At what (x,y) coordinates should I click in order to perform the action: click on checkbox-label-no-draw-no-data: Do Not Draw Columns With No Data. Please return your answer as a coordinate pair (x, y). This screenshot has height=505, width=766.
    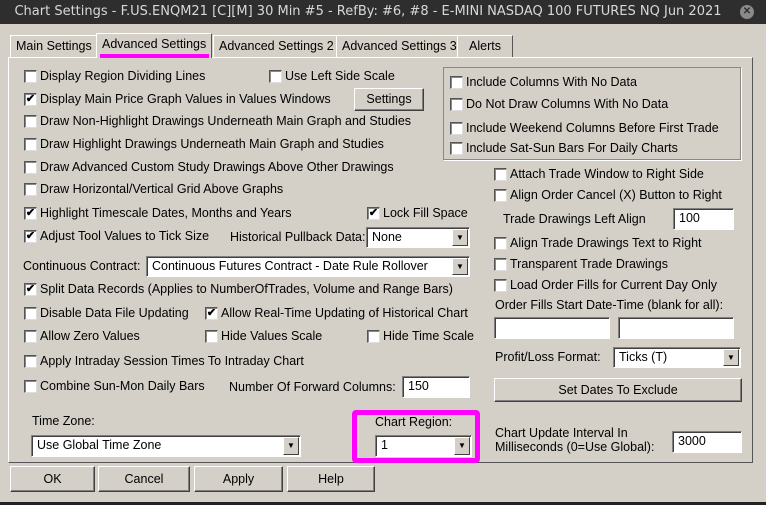
    Looking at the image, I should click on (567, 104).